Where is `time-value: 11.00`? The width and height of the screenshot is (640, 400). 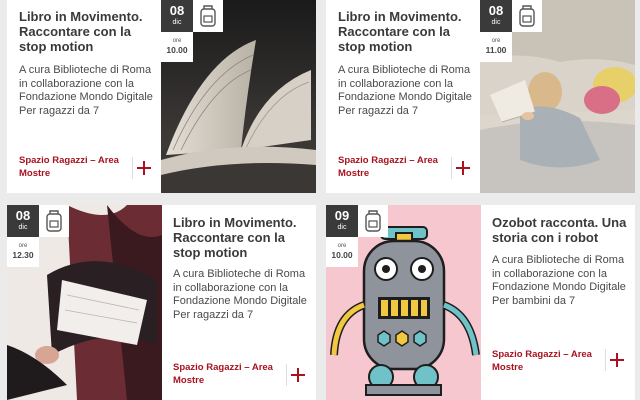
time-value: 11.00 is located at coordinates (496, 50).